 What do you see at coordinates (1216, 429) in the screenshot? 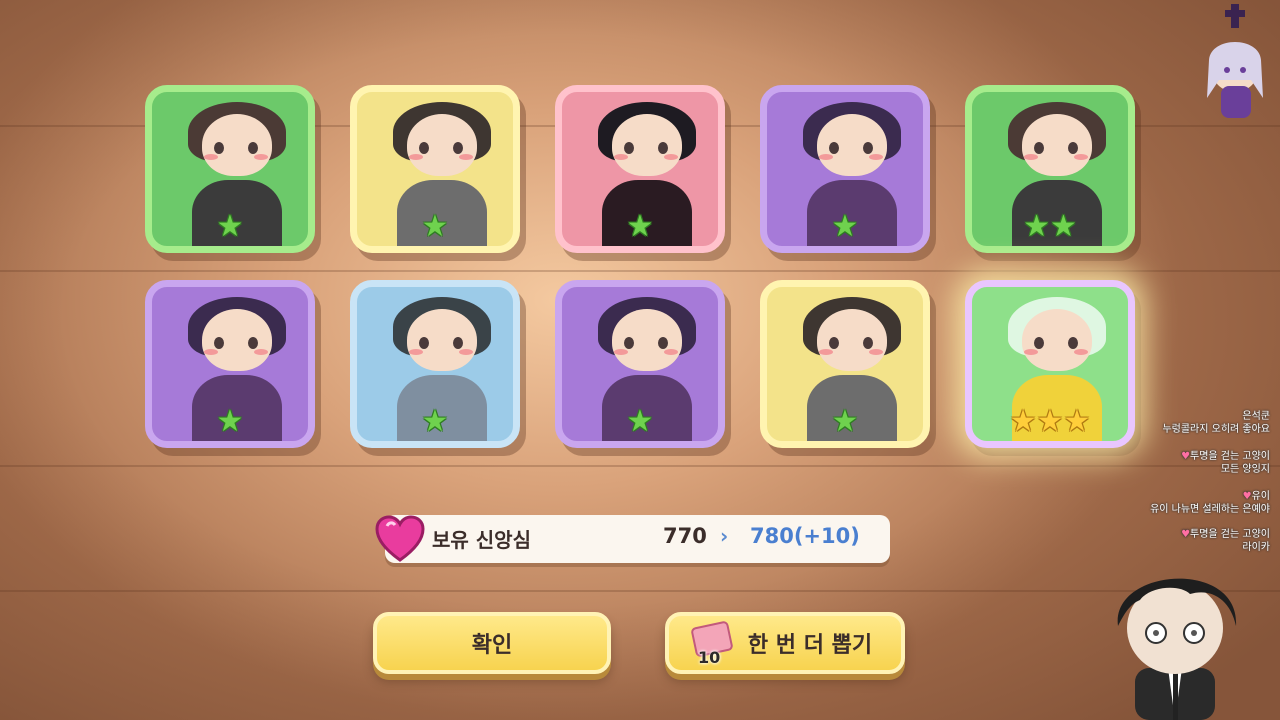
I see `chat-text: 누렁콜라지 오히려 좋아요` at bounding box center [1216, 429].